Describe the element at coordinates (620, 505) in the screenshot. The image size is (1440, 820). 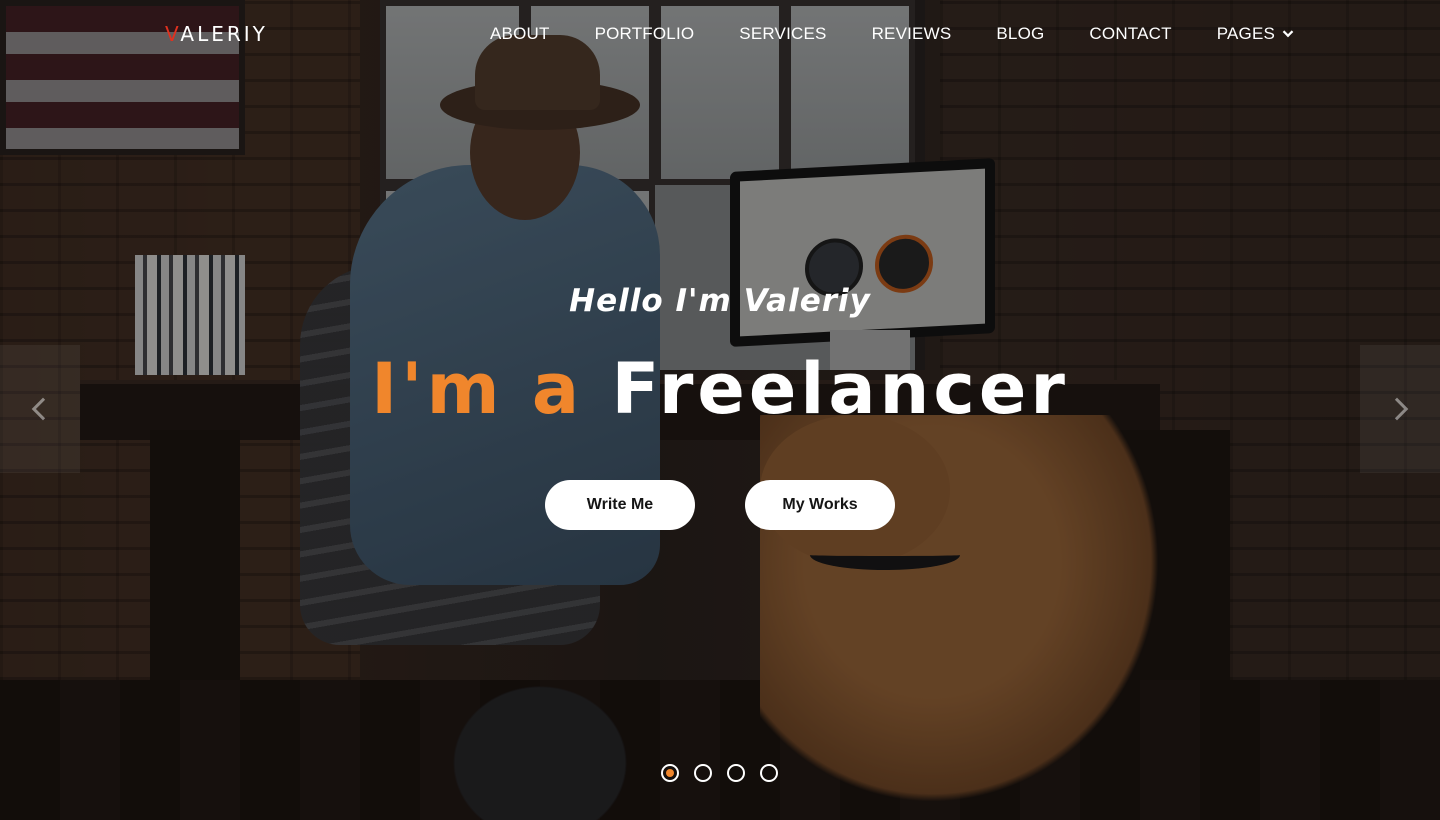
I see `write-me-button: Write Me` at that location.